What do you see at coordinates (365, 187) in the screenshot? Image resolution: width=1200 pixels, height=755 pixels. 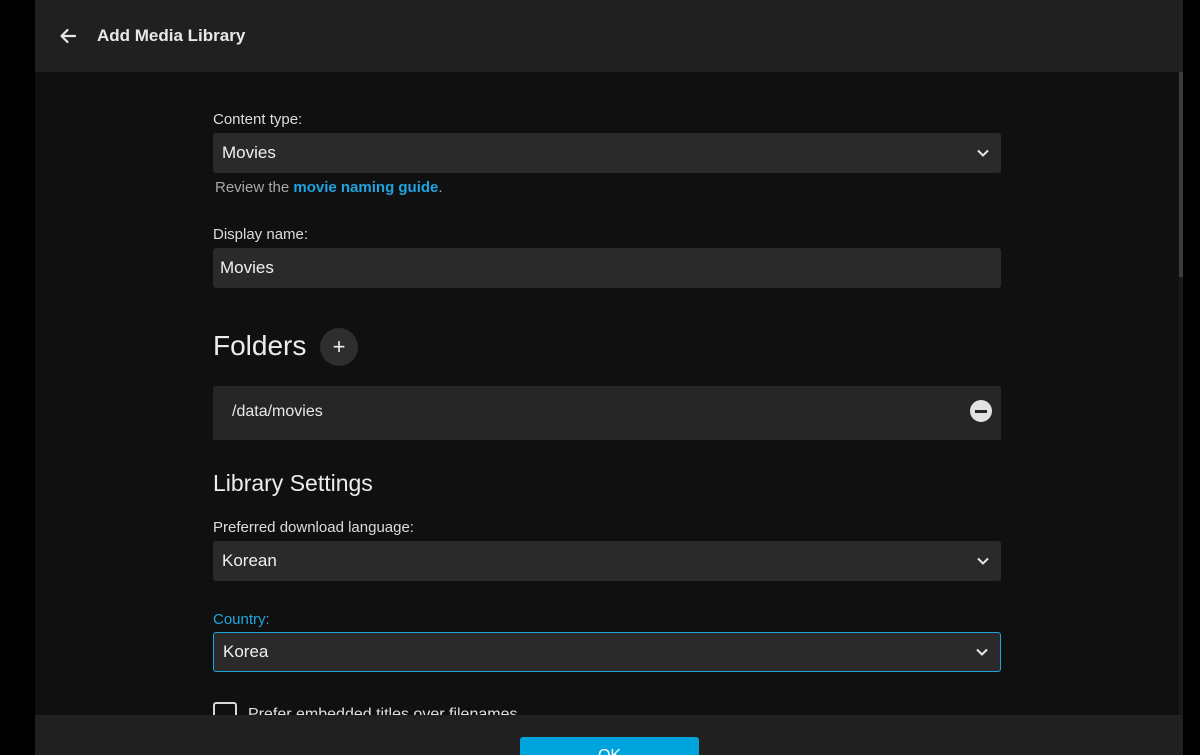 I see `movie-naming-guide-link: movie naming guide` at bounding box center [365, 187].